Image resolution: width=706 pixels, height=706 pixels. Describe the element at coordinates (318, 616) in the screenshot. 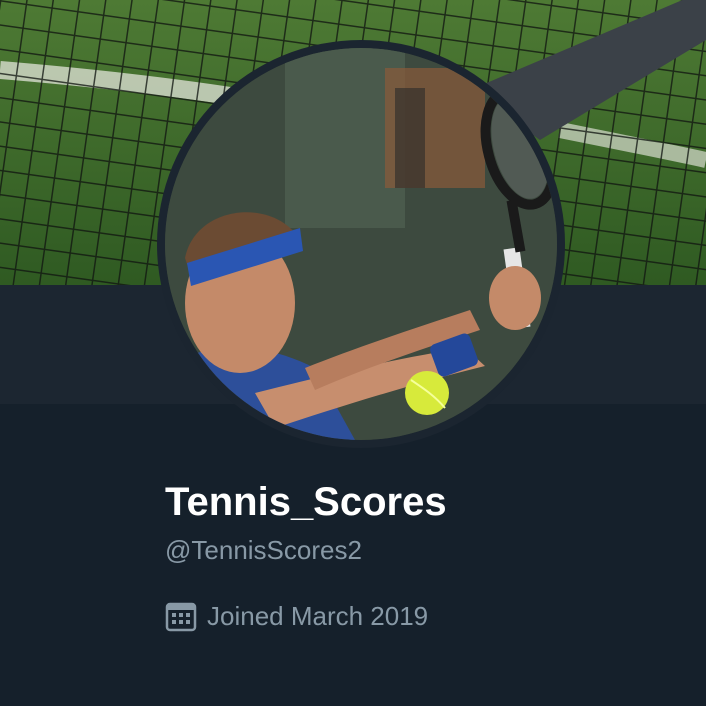

I see `joined-date-text: Joined March 2019` at that location.